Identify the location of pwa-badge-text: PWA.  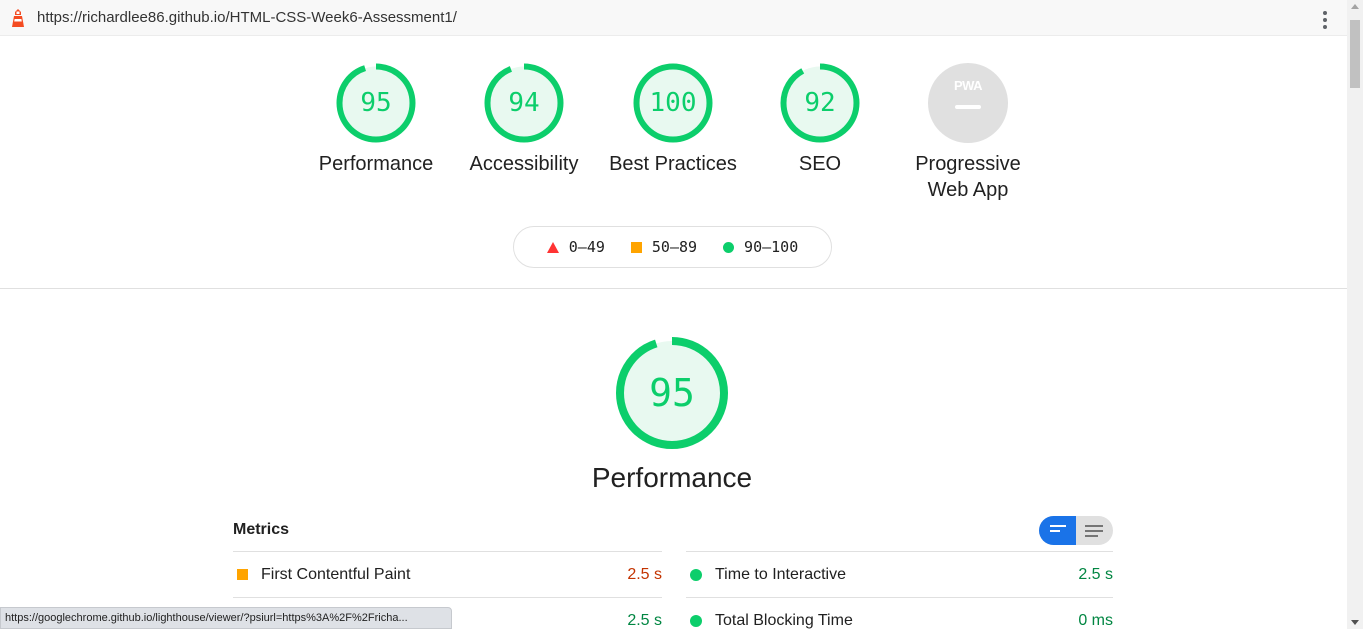
(968, 85).